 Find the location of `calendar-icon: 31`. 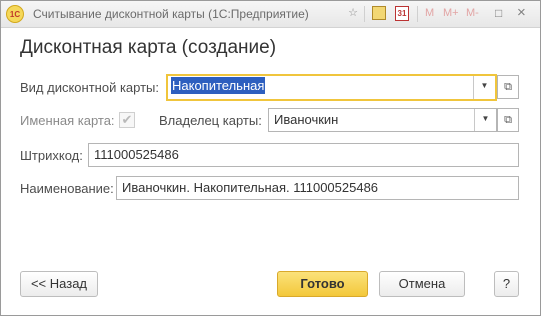

calendar-icon: 31 is located at coordinates (402, 13).